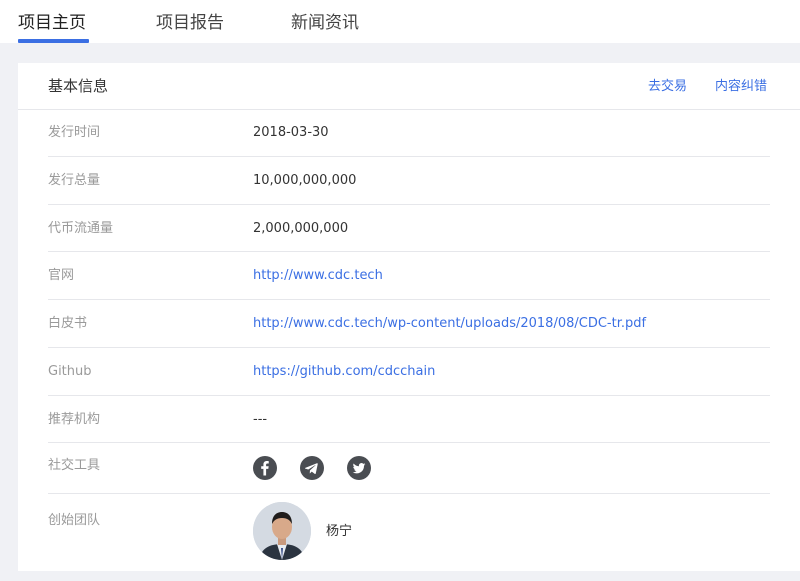 Image resolution: width=800 pixels, height=581 pixels. Describe the element at coordinates (265, 468) in the screenshot. I see `facebook-icon` at that location.